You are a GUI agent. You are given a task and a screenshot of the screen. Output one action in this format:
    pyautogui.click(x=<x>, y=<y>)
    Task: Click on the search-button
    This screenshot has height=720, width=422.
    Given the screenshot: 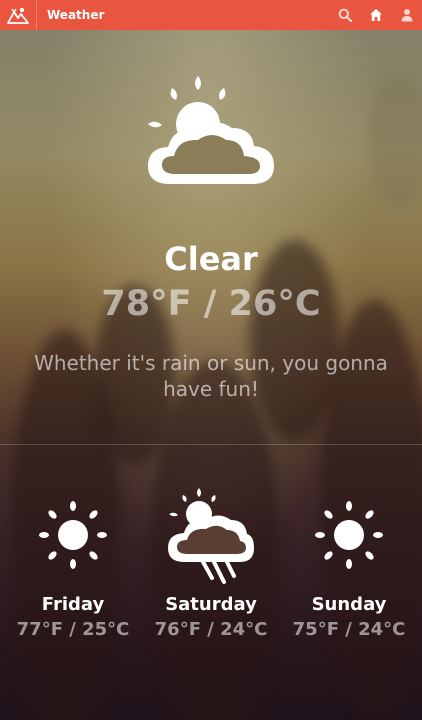 What is the action you would take?
    pyautogui.click(x=344, y=15)
    